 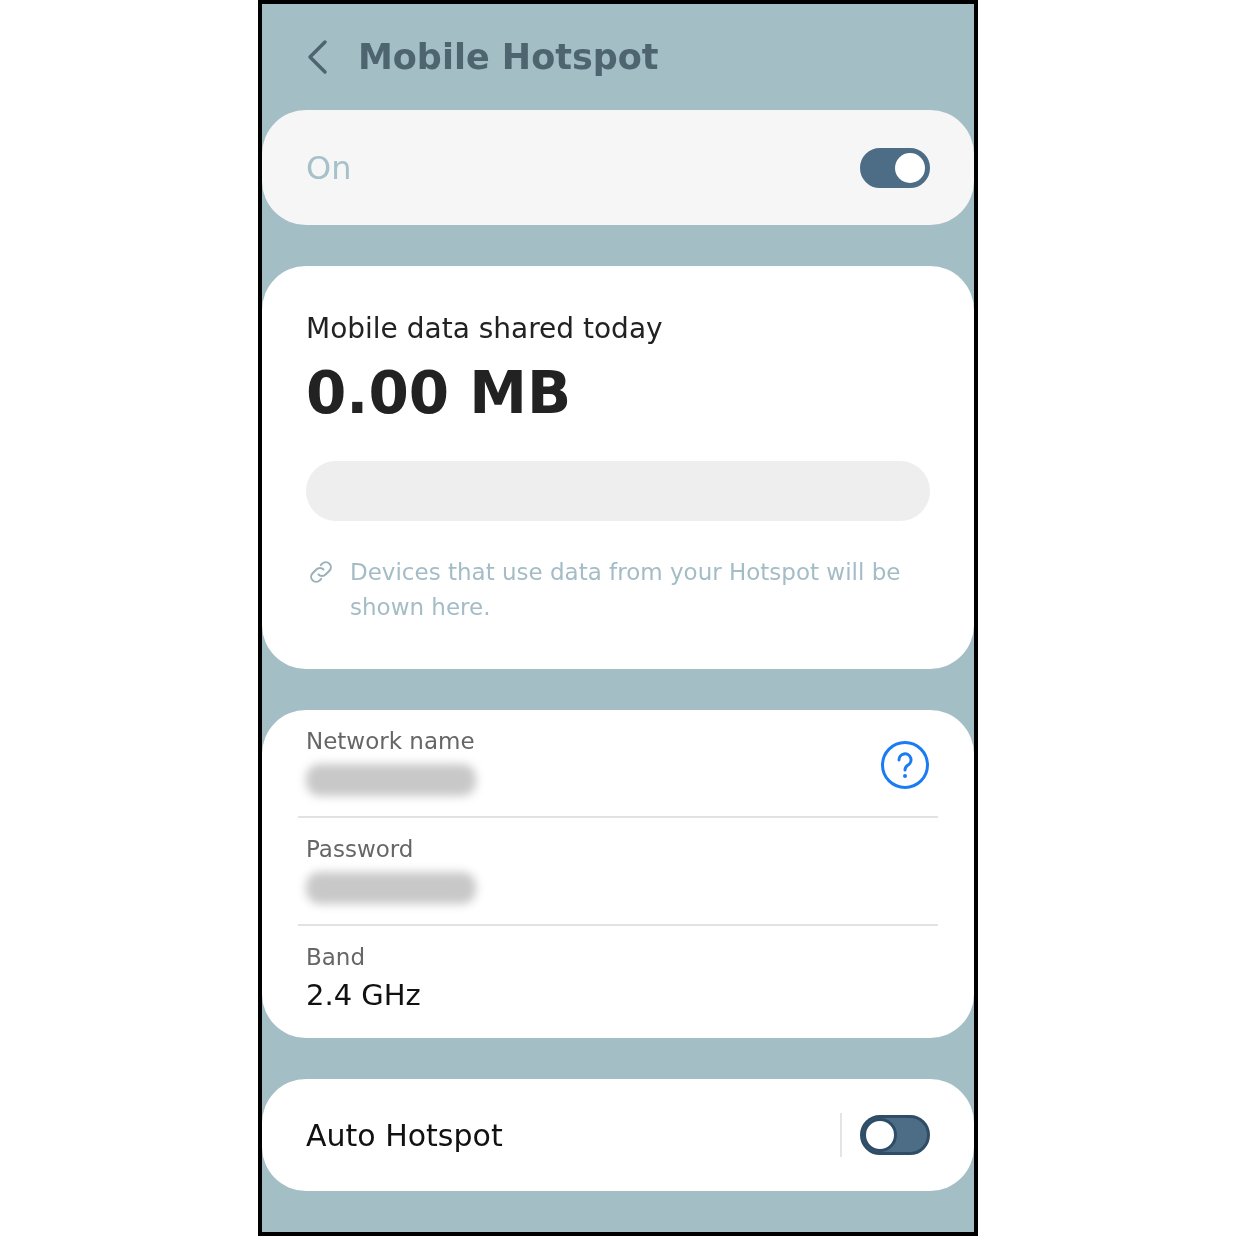 What do you see at coordinates (485, 328) in the screenshot?
I see `usage-label: Mobile data shared today` at bounding box center [485, 328].